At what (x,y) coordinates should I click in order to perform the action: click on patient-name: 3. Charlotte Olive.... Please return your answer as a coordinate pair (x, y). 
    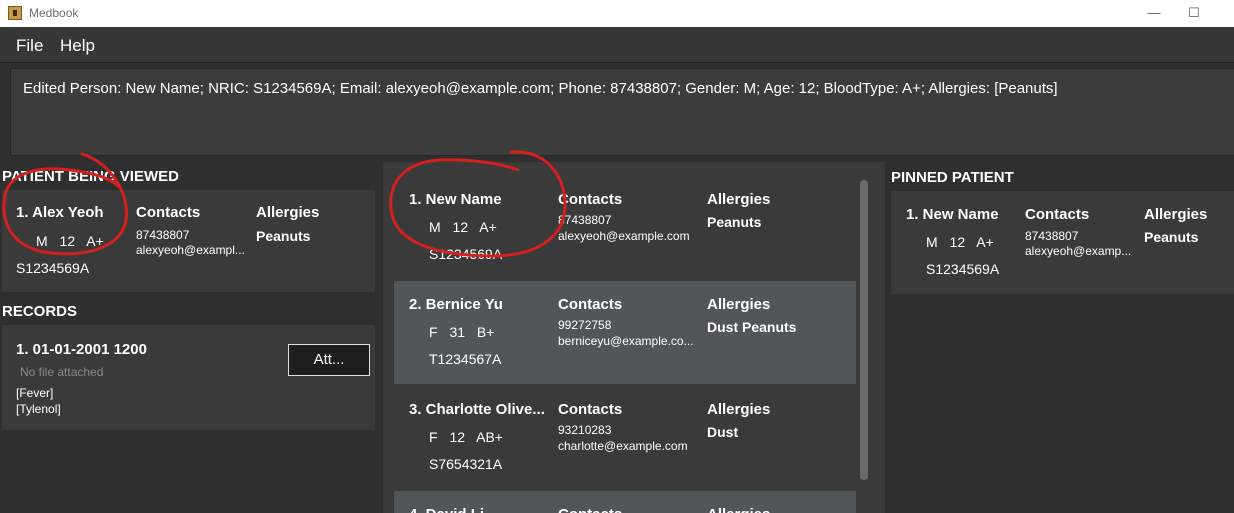
    Looking at the image, I should click on (477, 409).